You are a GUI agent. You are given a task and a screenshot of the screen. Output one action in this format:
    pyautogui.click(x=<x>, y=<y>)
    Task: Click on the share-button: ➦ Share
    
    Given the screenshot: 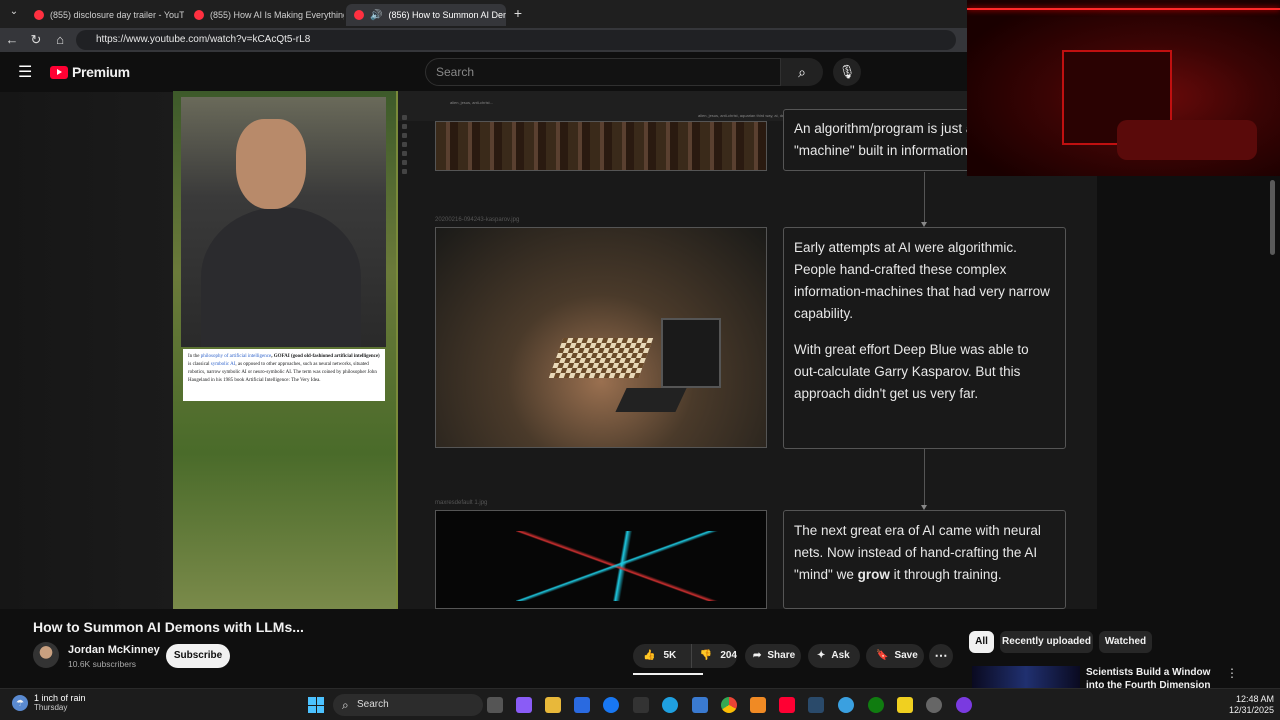 What is the action you would take?
    pyautogui.click(x=773, y=656)
    